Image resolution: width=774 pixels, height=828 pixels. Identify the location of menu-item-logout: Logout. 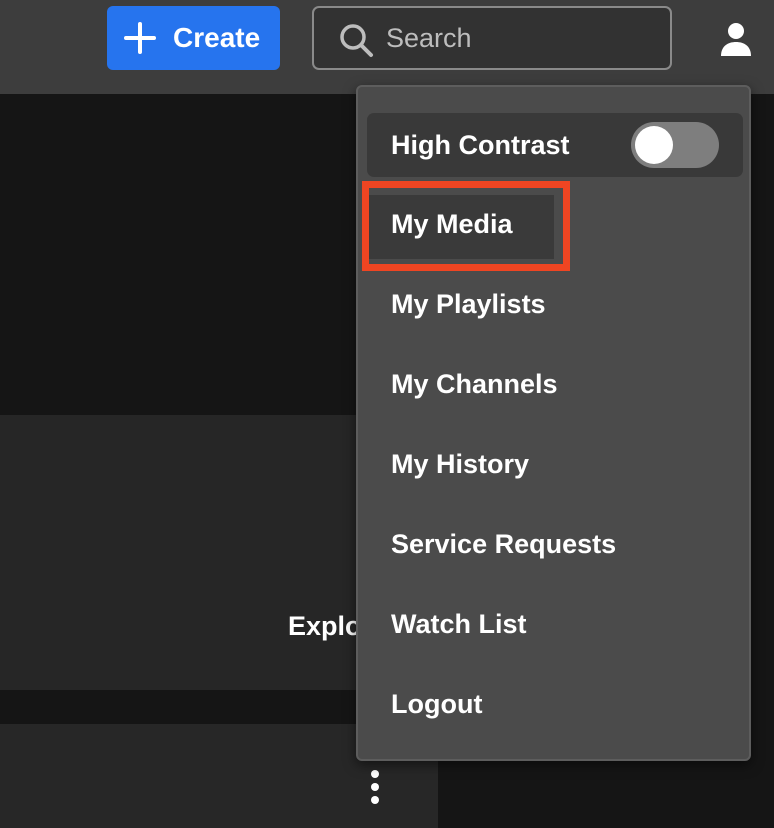
(436, 704).